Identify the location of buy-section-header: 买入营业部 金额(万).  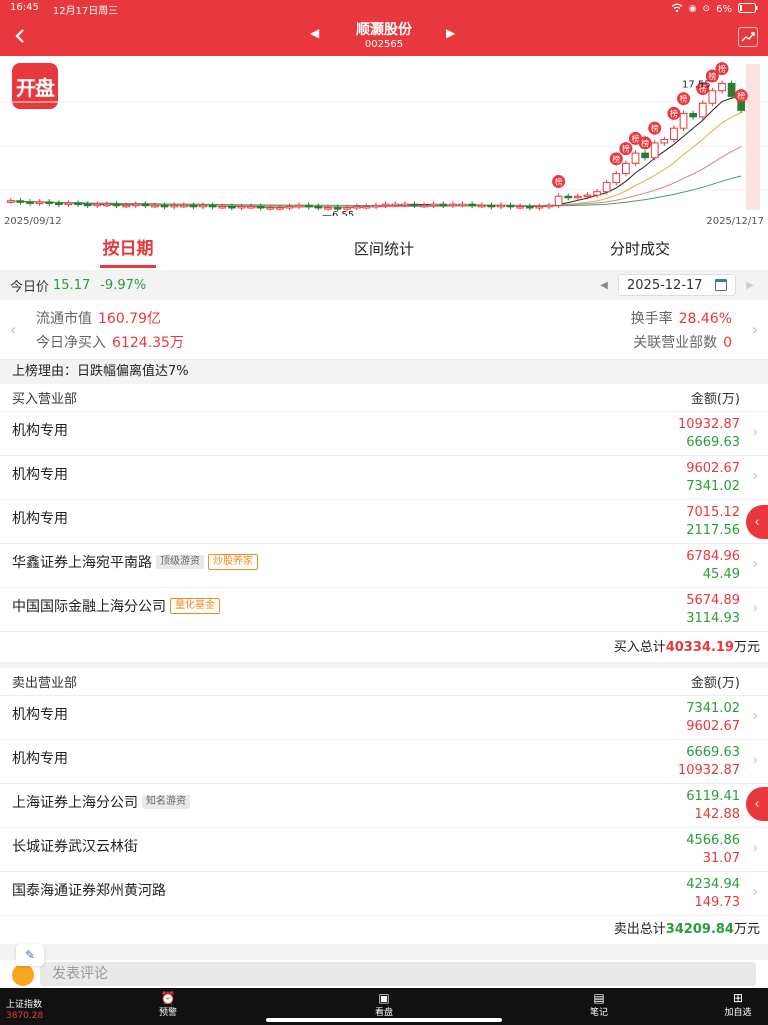
(384, 398).